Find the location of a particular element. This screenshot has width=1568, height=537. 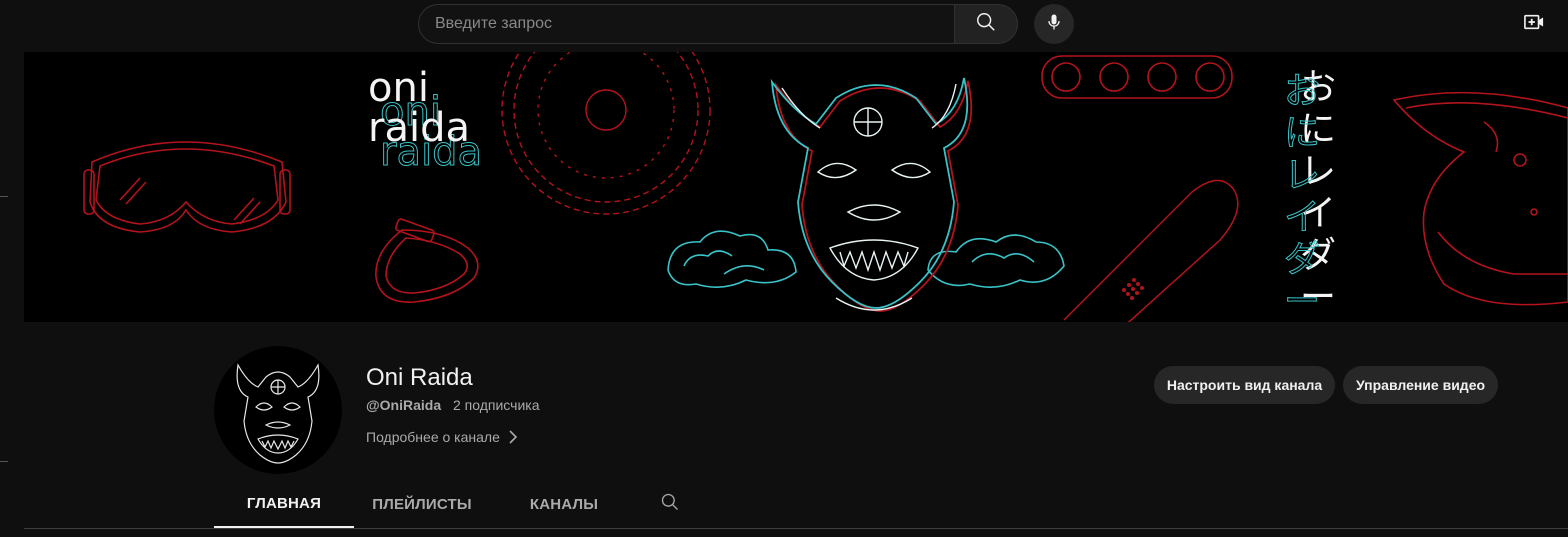

voice-search-button is located at coordinates (1054, 24).